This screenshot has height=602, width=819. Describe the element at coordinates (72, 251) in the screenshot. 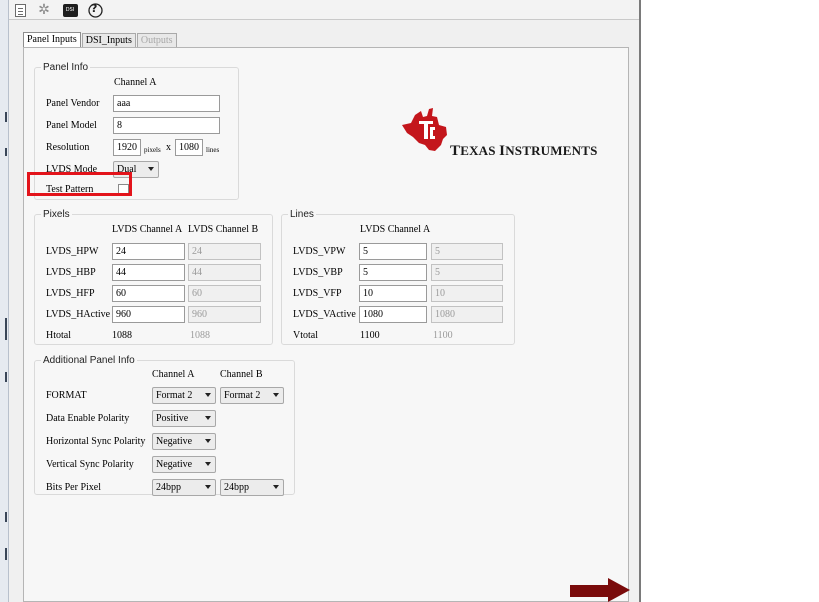

I see `lvds-hpw-label: LVDS_HPW` at that location.